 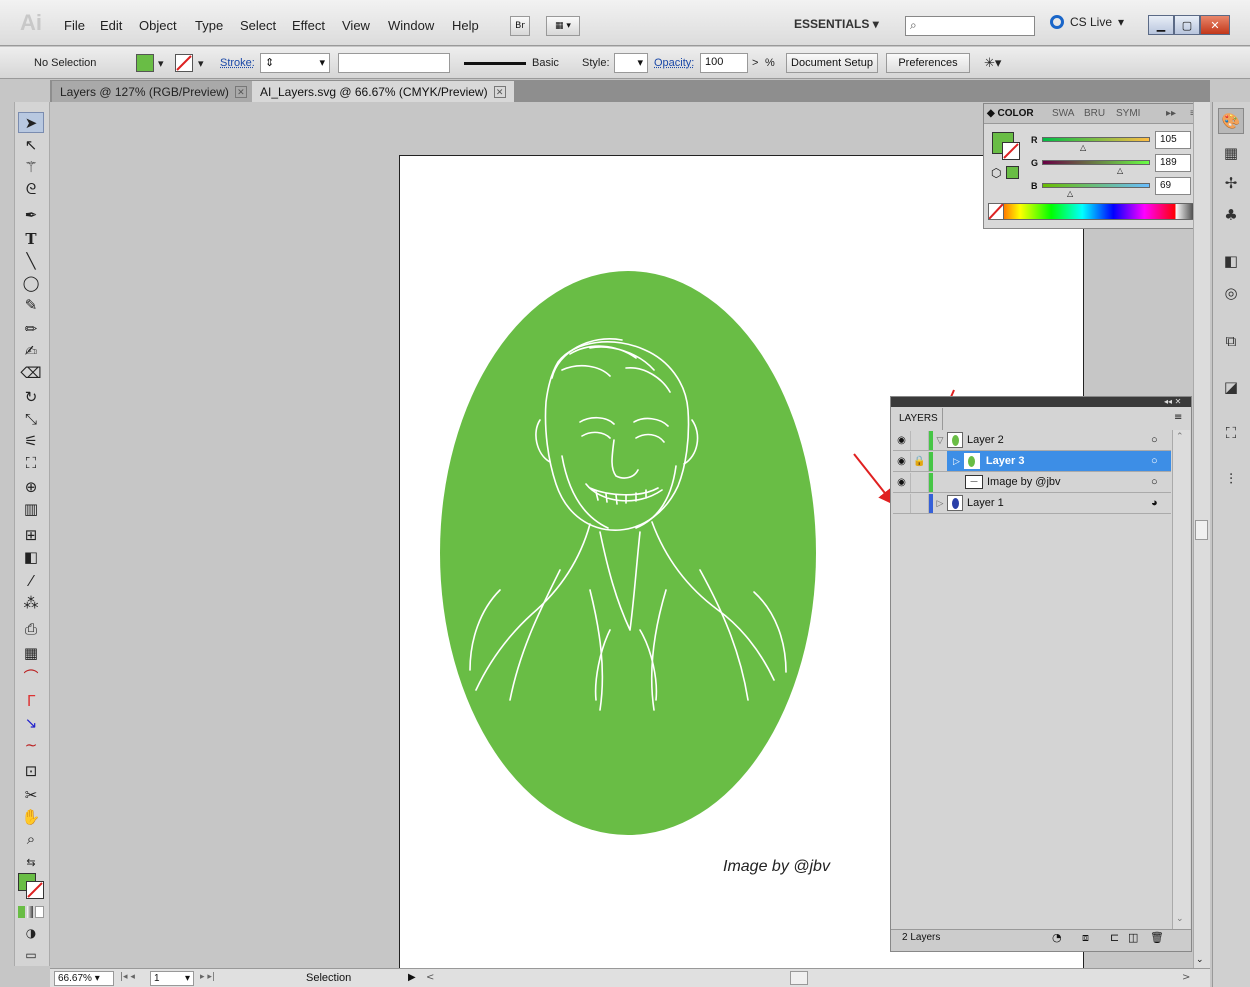 I want to click on layer-name: Layer 2, so click(x=1059, y=440).